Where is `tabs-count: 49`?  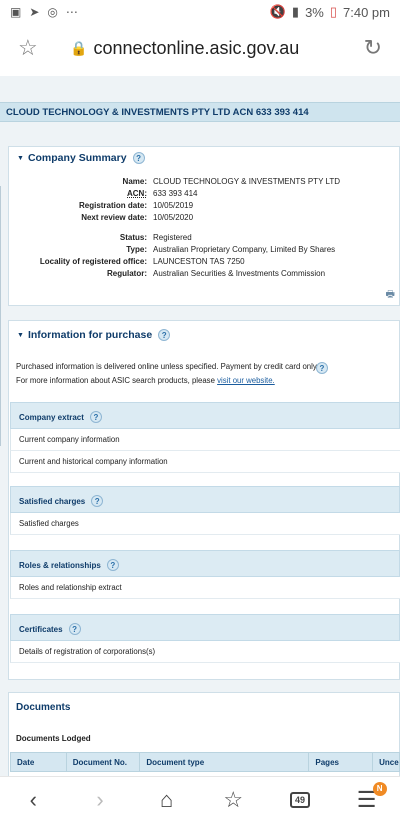 tabs-count: 49 is located at coordinates (299, 799).